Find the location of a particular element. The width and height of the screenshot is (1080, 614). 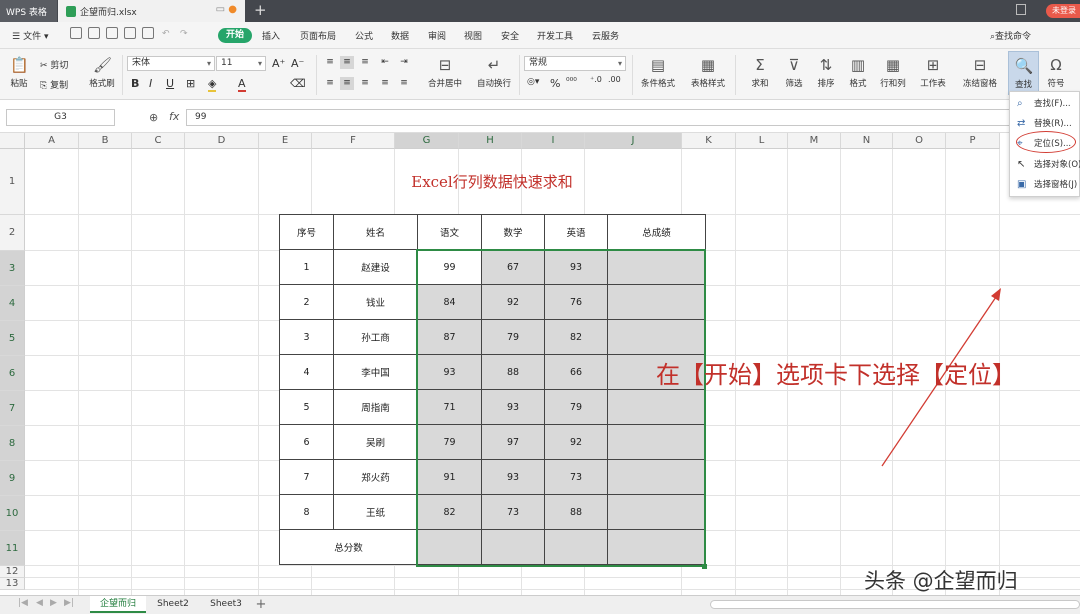

row-header-1: 1 is located at coordinates (12, 182).